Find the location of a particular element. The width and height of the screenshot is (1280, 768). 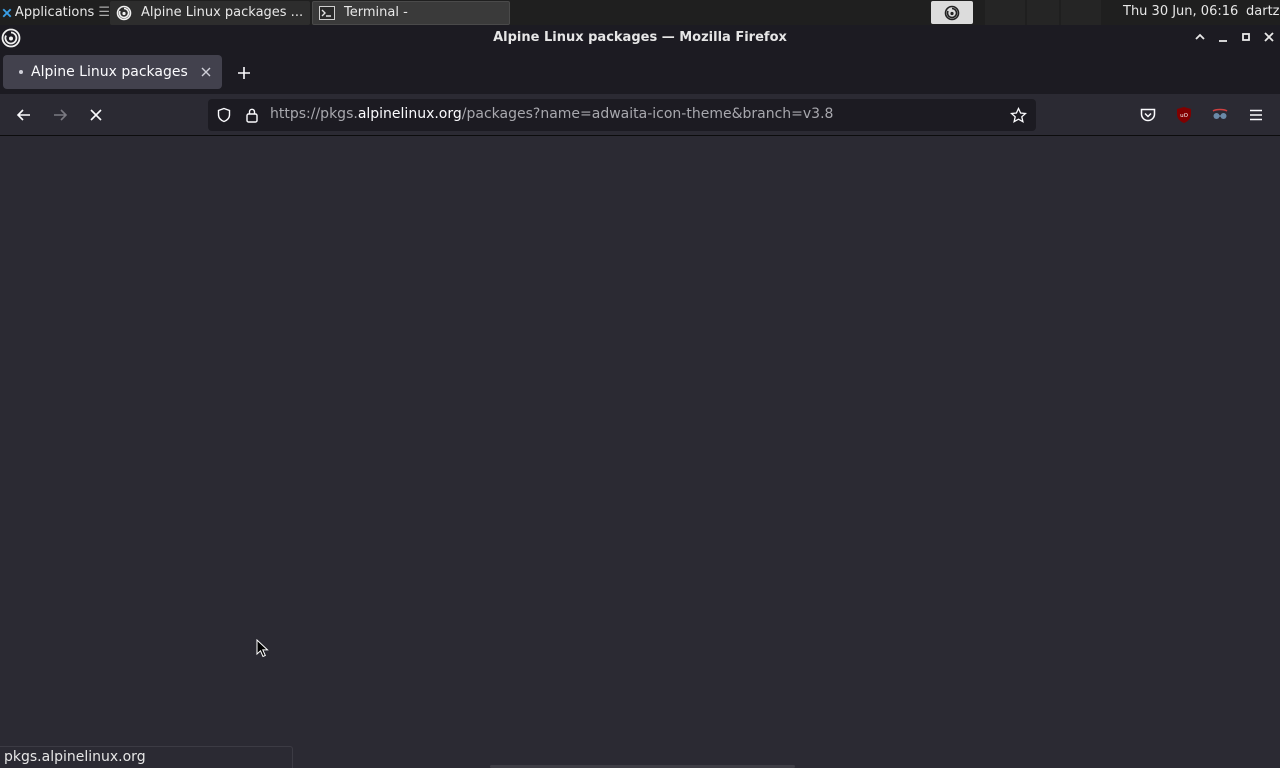

terminal-icon is located at coordinates (327, 12).